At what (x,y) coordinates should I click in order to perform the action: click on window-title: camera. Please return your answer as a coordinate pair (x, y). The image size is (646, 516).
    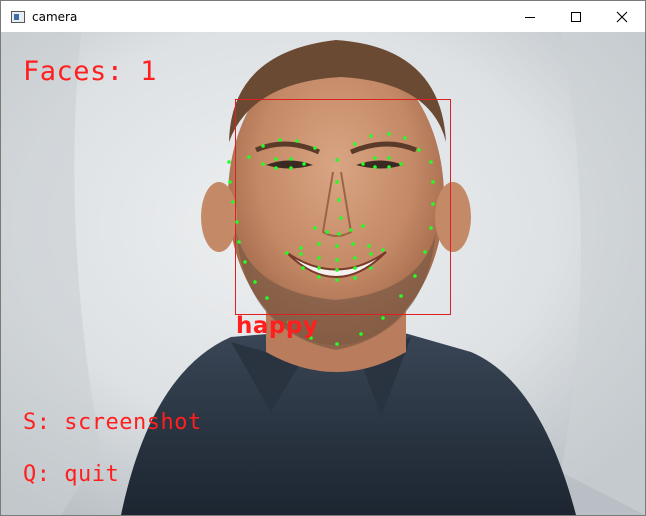
    Looking at the image, I should click on (55, 16).